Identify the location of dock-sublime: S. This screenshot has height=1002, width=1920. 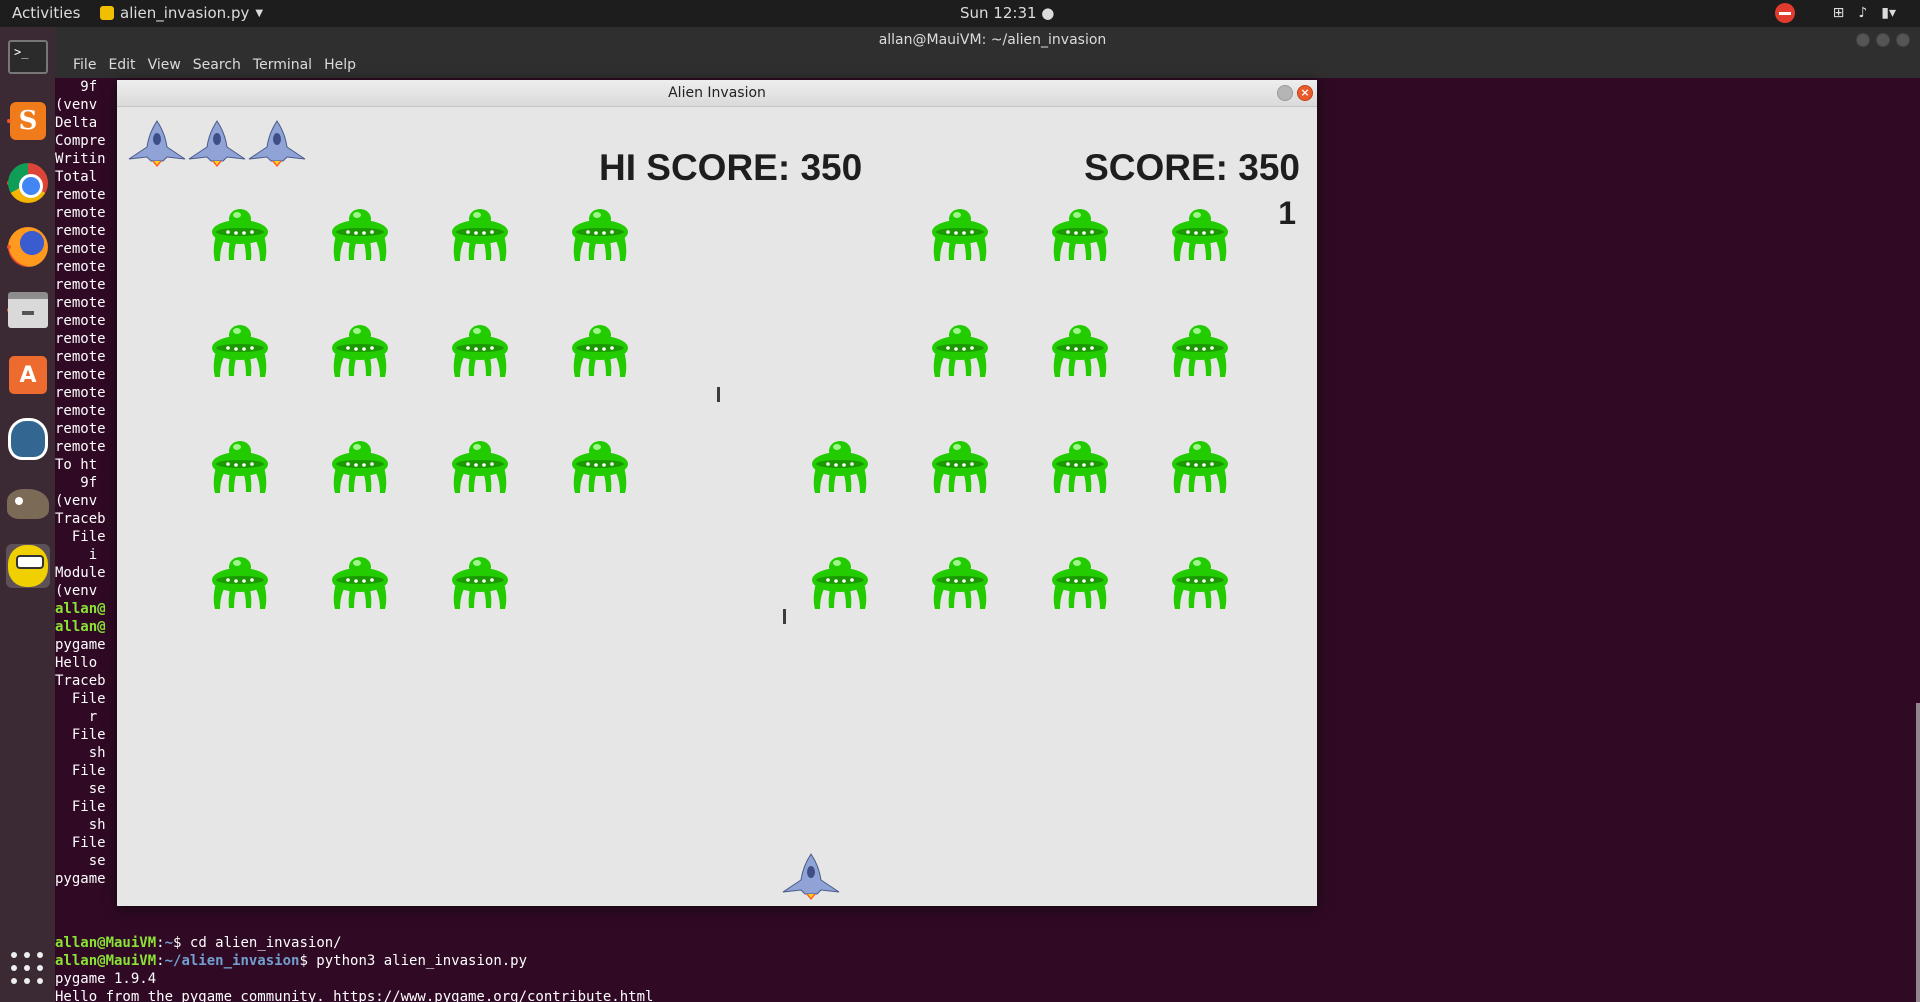
(28, 121).